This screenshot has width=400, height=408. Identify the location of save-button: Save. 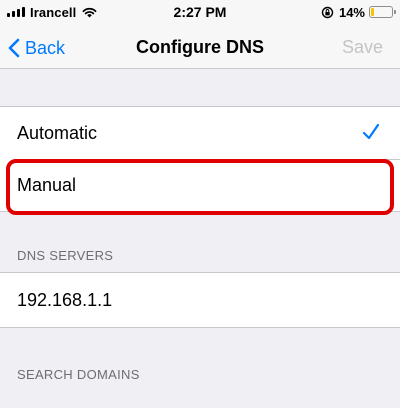
(362, 47).